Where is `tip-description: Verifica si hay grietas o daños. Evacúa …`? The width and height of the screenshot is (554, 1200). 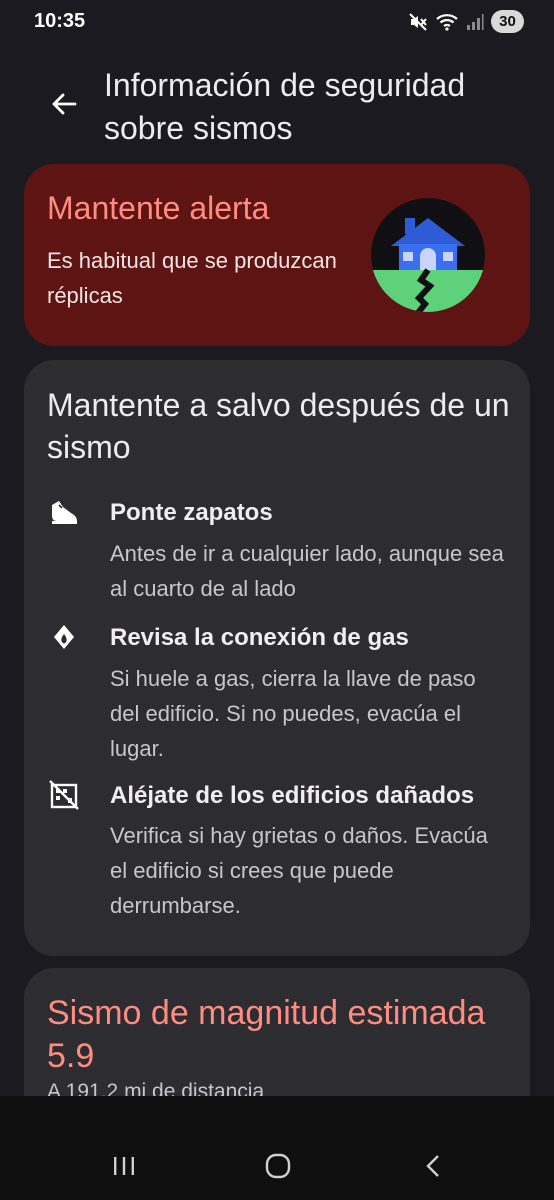
tip-description: Verifica si hay grietas o daños. Evacúa … is located at coordinates (299, 870).